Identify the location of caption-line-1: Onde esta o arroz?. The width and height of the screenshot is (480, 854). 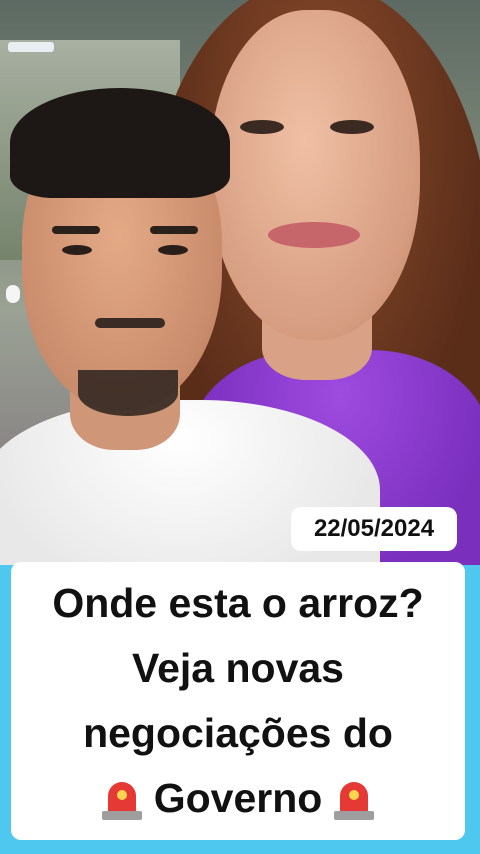
(238, 603).